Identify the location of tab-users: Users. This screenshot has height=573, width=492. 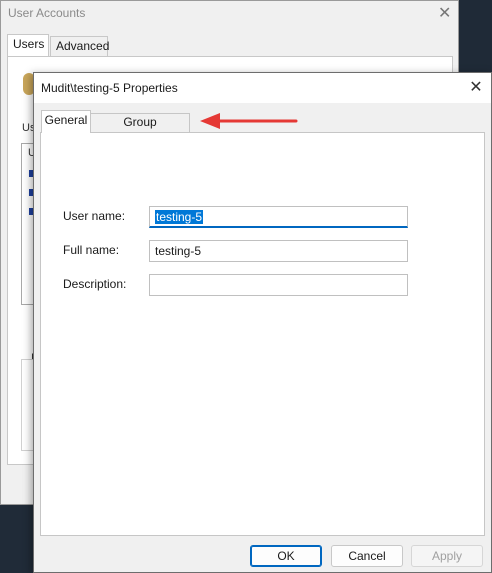
(28, 45).